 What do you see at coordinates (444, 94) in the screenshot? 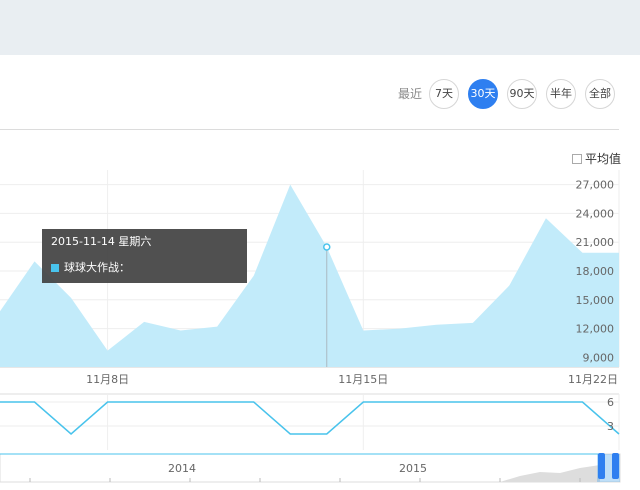
I see `range-7-days-button: 7天` at bounding box center [444, 94].